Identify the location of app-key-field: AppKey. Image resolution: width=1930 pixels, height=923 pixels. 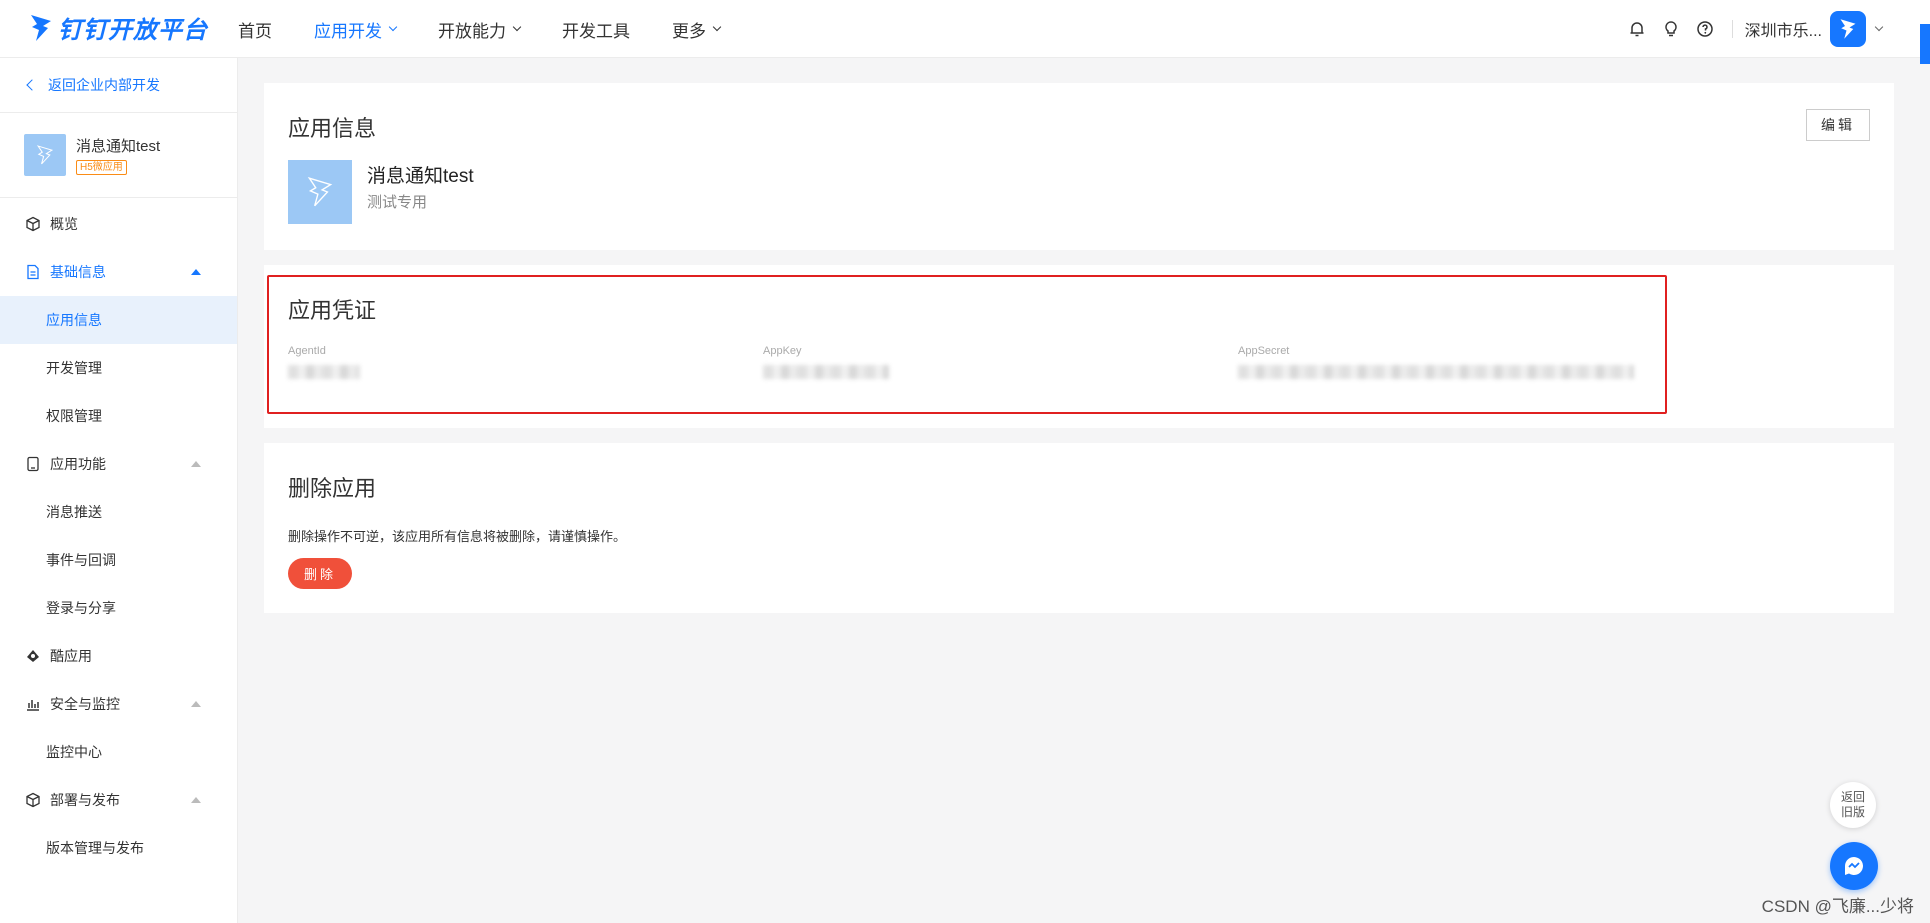
(833, 362).